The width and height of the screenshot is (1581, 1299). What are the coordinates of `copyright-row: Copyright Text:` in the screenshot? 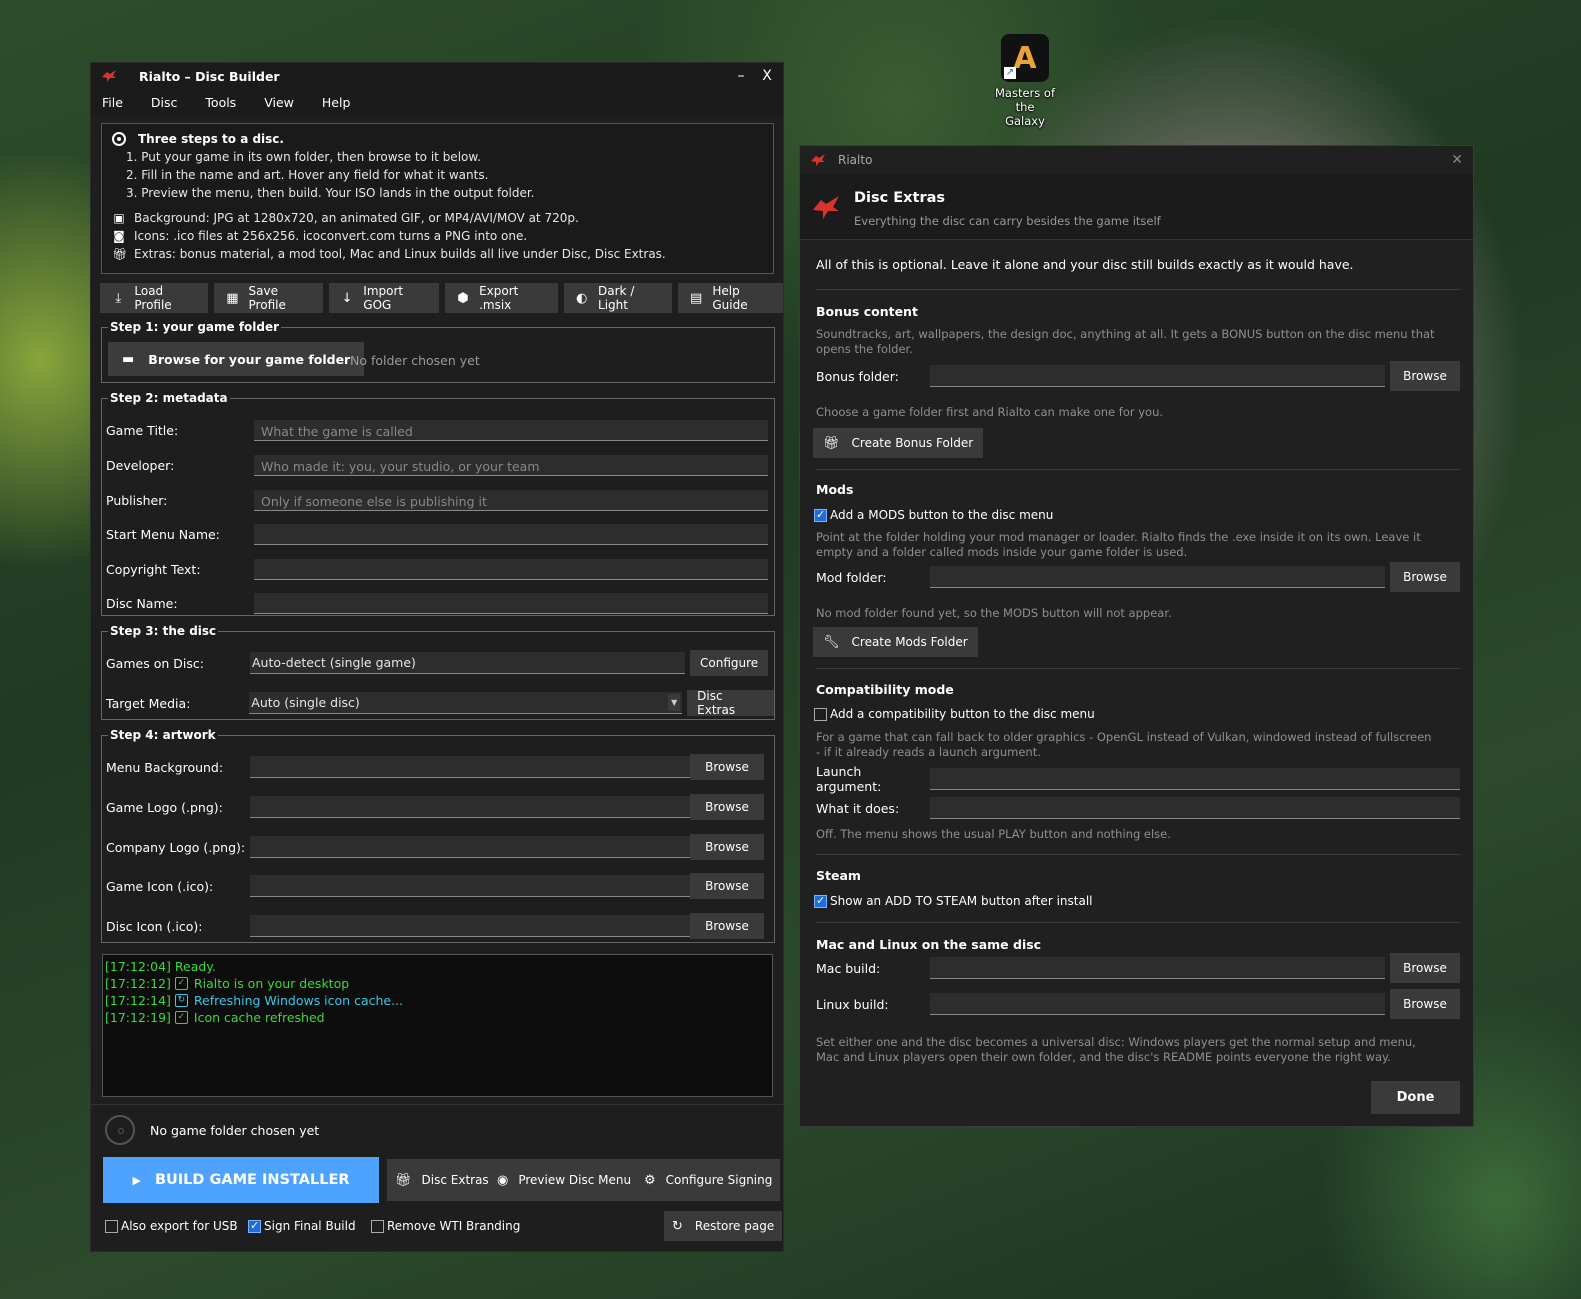 It's located at (437, 569).